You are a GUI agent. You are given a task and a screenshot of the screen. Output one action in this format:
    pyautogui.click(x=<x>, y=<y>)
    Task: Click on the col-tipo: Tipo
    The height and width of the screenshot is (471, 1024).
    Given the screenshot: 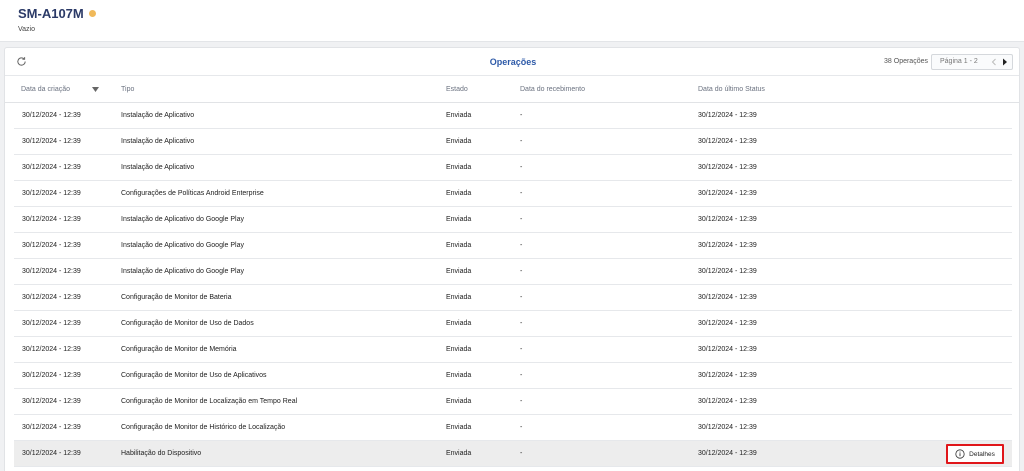 What is the action you would take?
    pyautogui.click(x=127, y=89)
    